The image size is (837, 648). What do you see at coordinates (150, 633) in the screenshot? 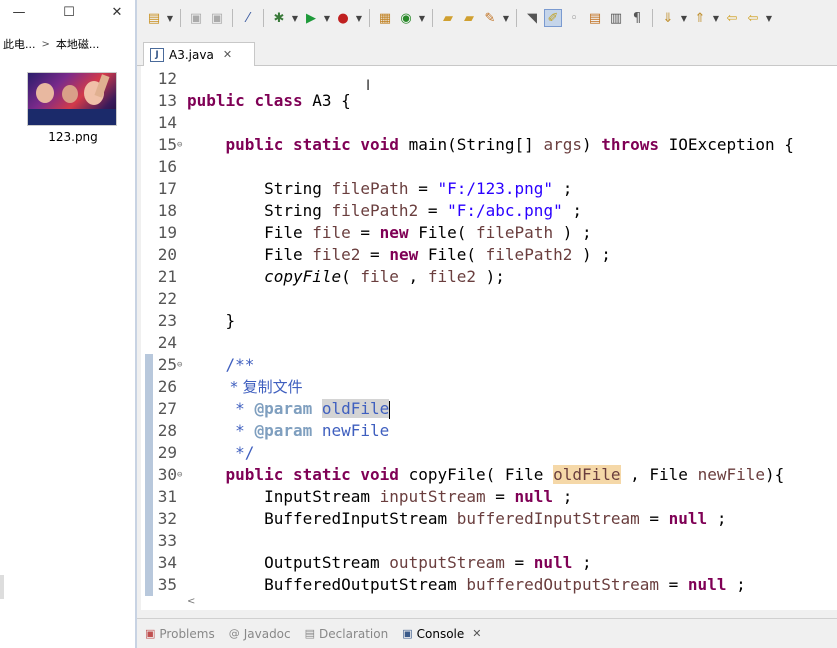
I see `problems-icon: ▣` at bounding box center [150, 633].